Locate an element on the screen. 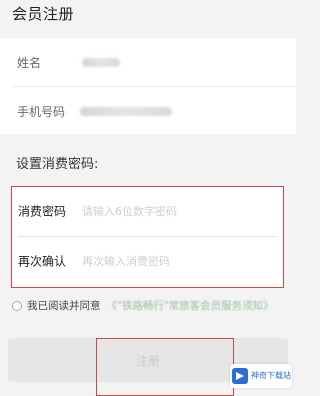  agreement-row: 我已阅读并同意 《"铁路畅行"常旅客会员服务须知》 is located at coordinates (143, 305).